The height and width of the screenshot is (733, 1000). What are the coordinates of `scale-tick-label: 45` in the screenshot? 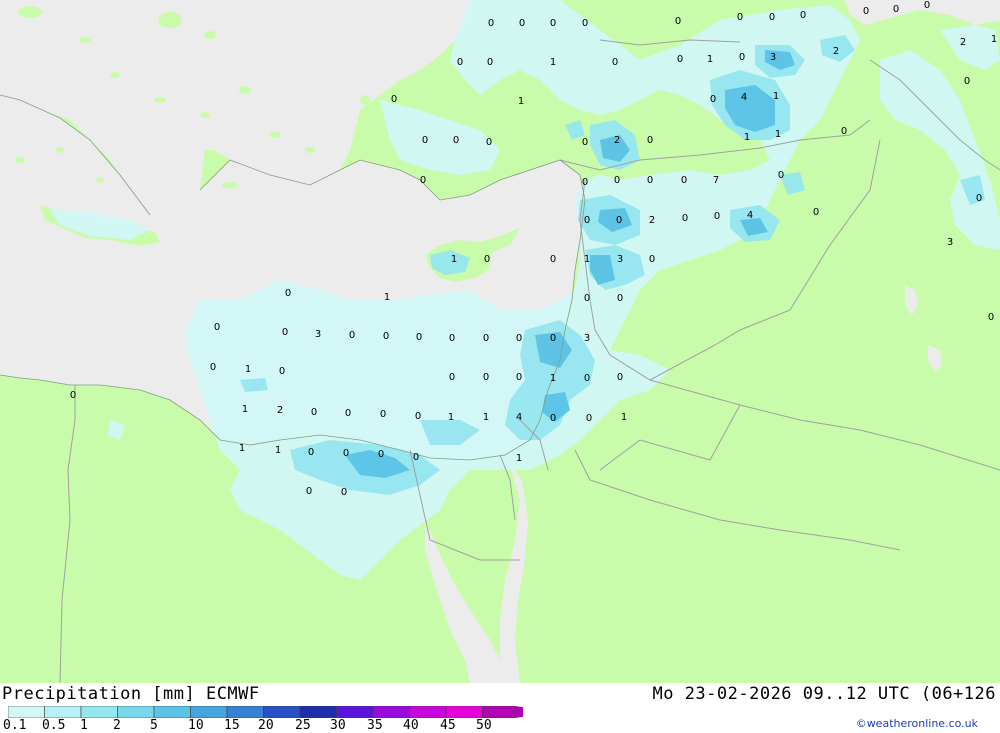 It's located at (448, 725).